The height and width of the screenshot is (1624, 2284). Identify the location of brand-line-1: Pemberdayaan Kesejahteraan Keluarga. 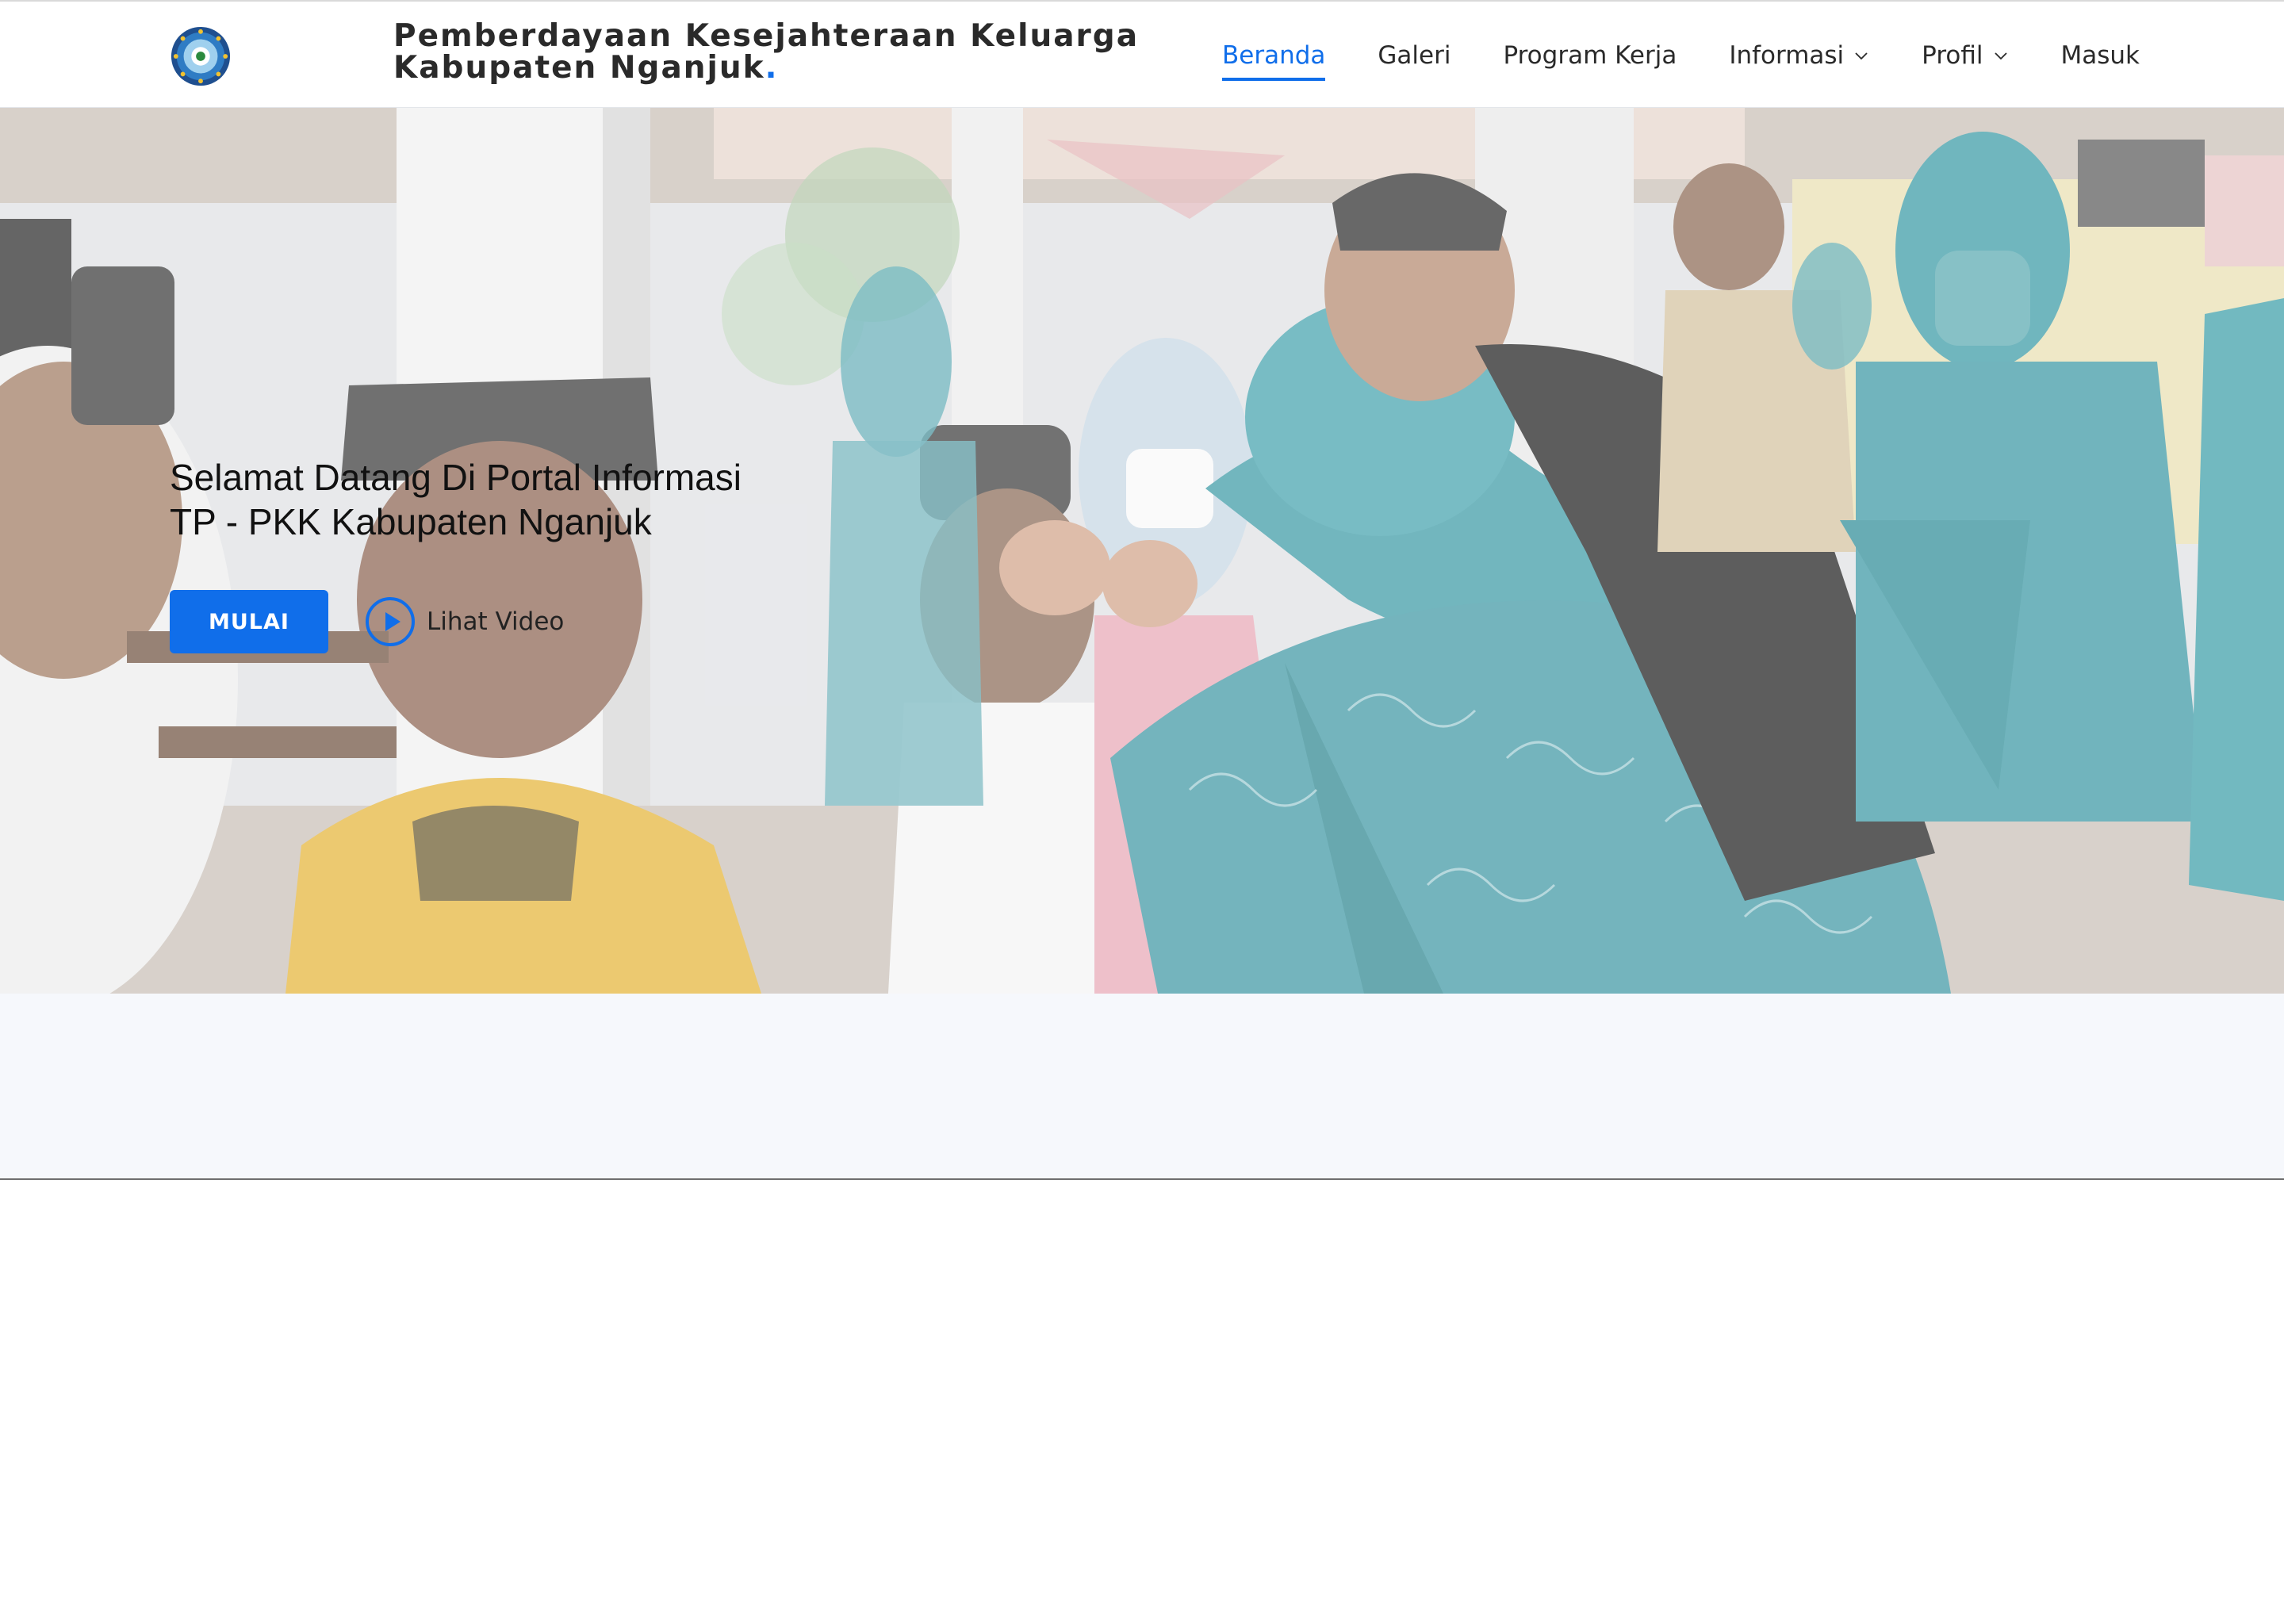
(766, 36).